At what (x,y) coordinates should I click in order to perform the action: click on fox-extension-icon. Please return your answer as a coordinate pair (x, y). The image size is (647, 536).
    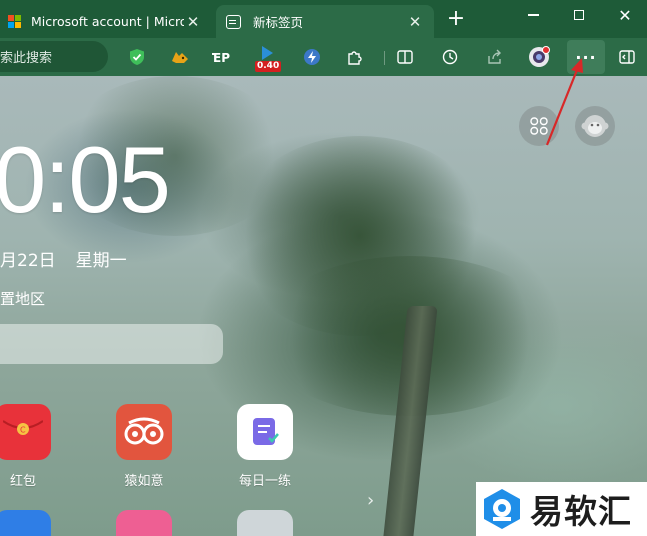
    Looking at the image, I should click on (180, 57).